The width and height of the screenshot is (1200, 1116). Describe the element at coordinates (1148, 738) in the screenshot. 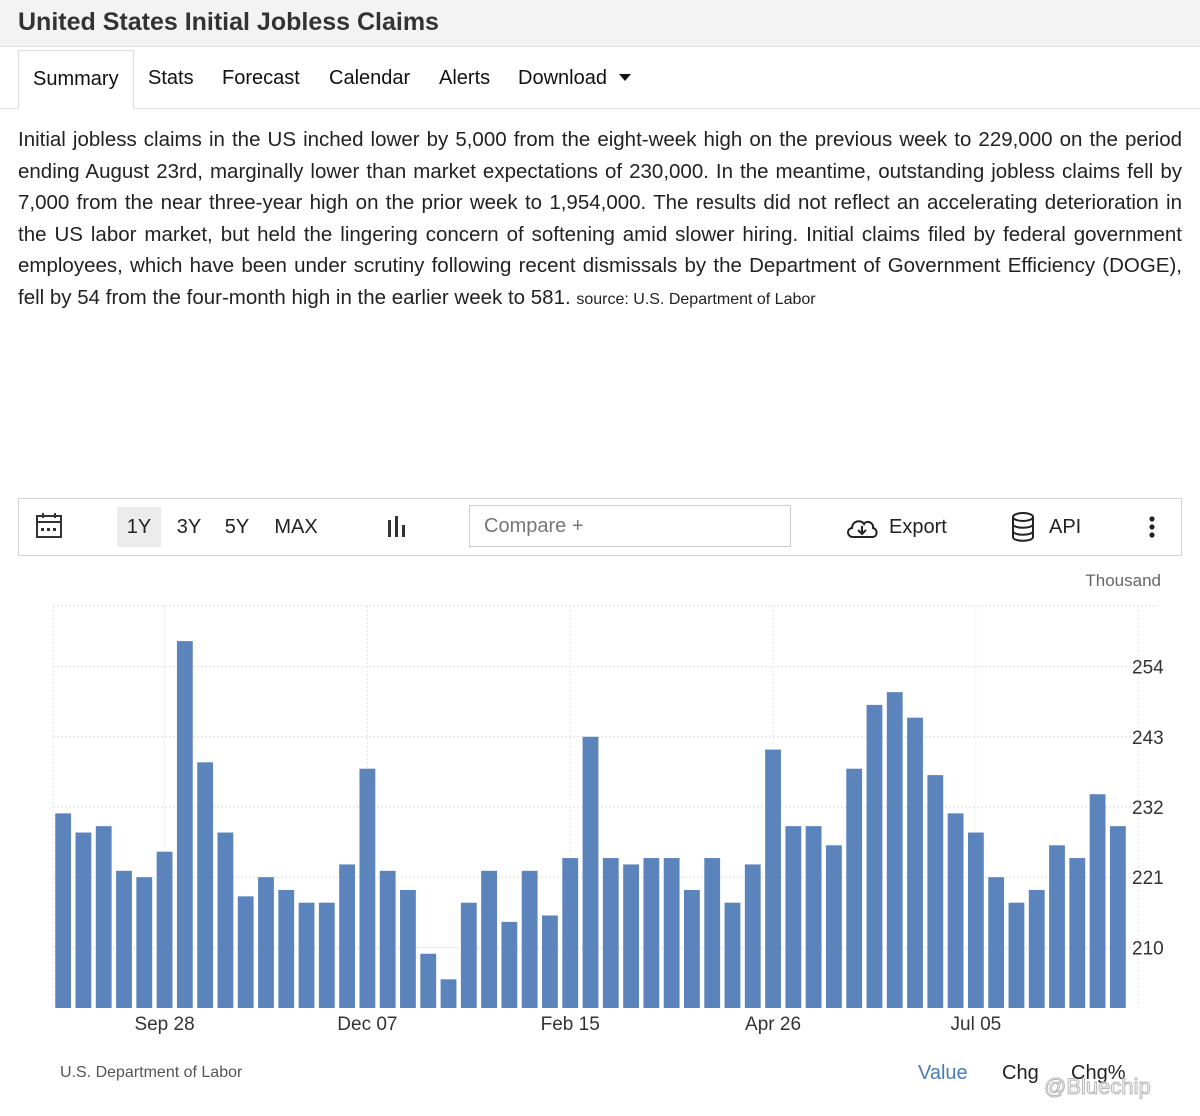

I see `y-tick-label: 243` at that location.